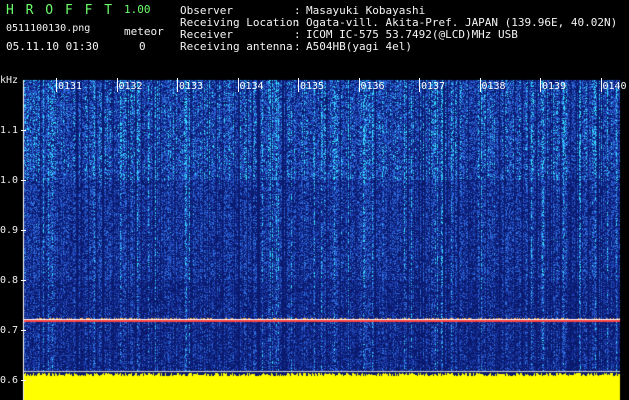 The height and width of the screenshot is (400, 629). Describe the element at coordinates (142, 46) in the screenshot. I see `meteor-count: 0` at that location.